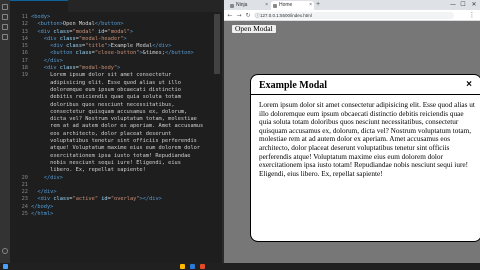 The height and width of the screenshot is (270, 480). I want to click on code-token: <button>, so click(50, 24).